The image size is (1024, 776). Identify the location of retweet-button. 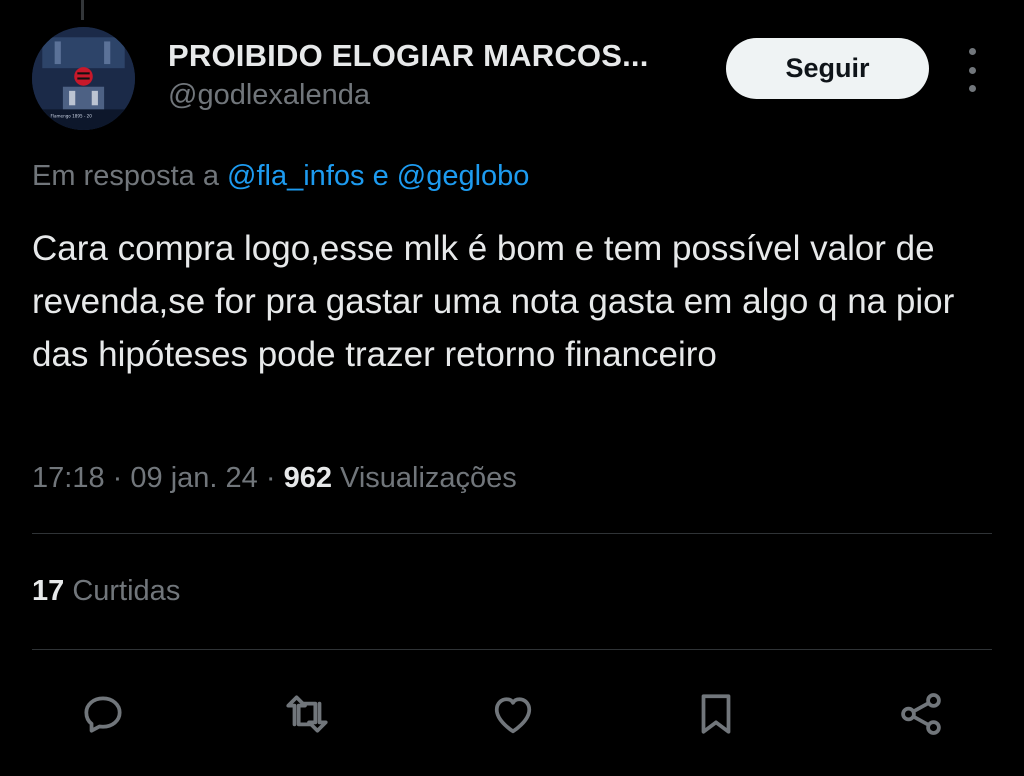
(307, 714).